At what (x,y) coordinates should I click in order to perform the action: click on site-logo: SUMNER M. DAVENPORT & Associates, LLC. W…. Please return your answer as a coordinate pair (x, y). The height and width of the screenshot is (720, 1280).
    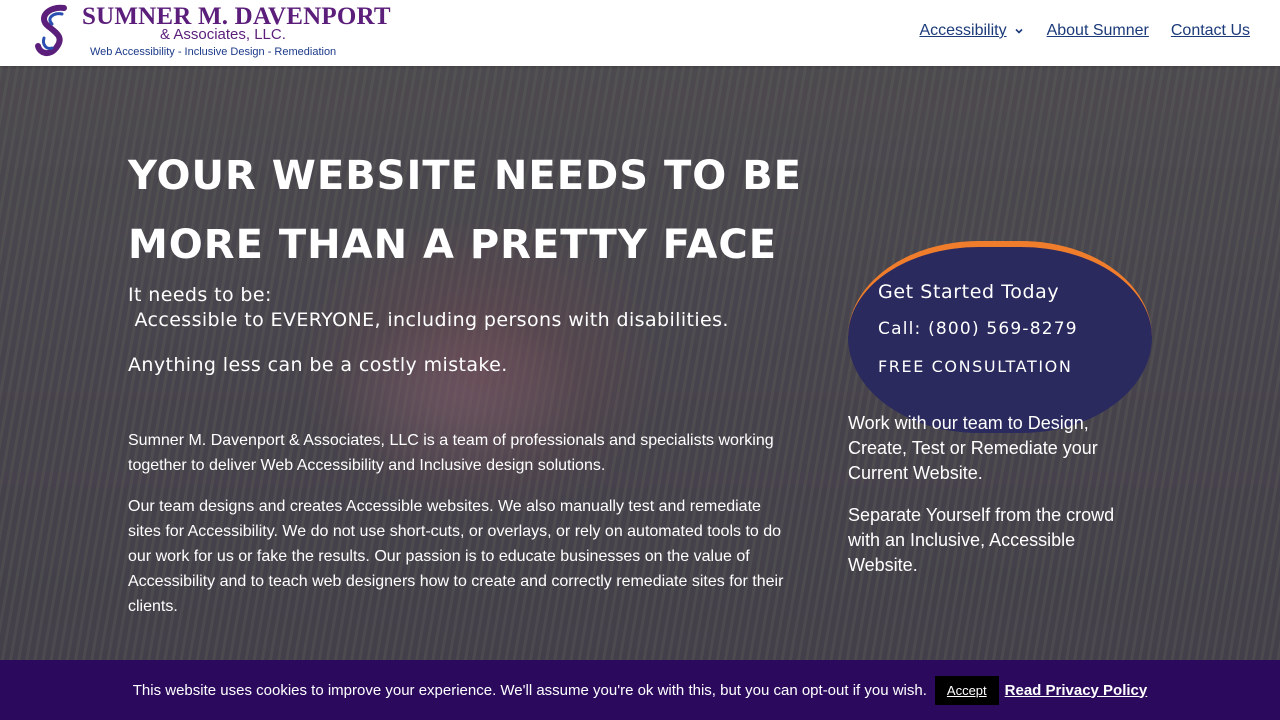
    Looking at the image, I should click on (212, 31).